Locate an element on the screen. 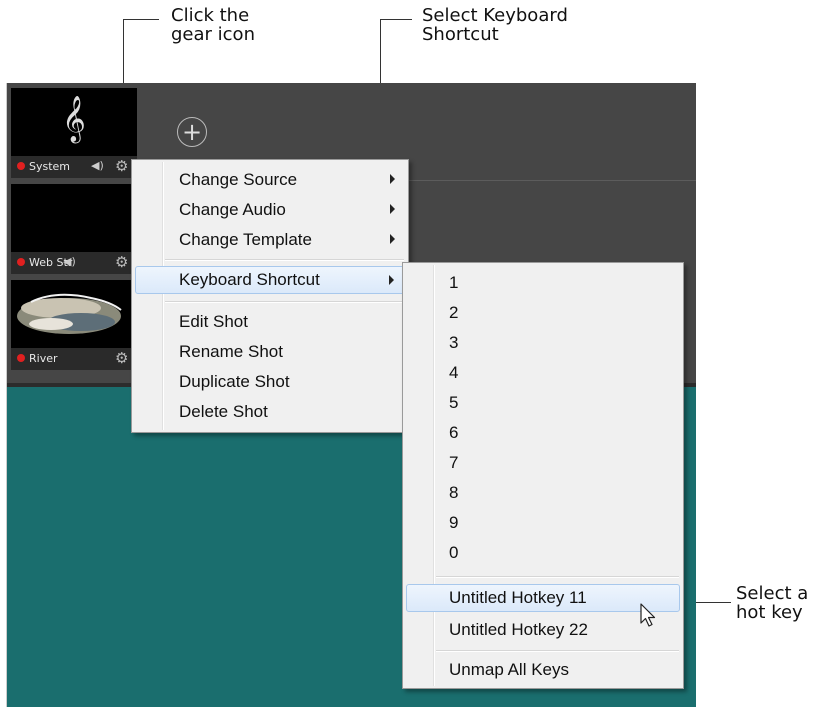 Image resolution: width=818 pixels, height=708 pixels. submenu-item-key-3: 3 is located at coordinates (543, 343).